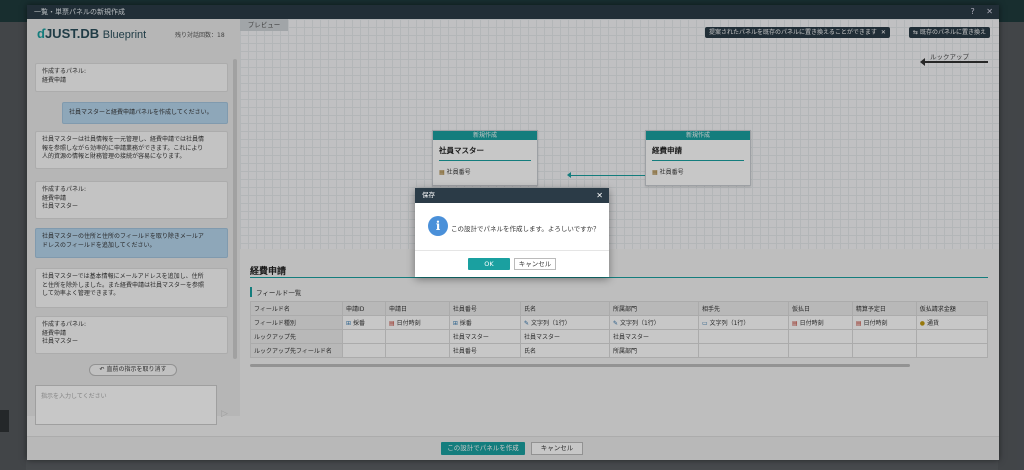 This screenshot has height=470, width=1024. Describe the element at coordinates (525, 229) in the screenshot. I see `dialog-message: この設計でパネルを作成します。よろしいですか？` at that location.